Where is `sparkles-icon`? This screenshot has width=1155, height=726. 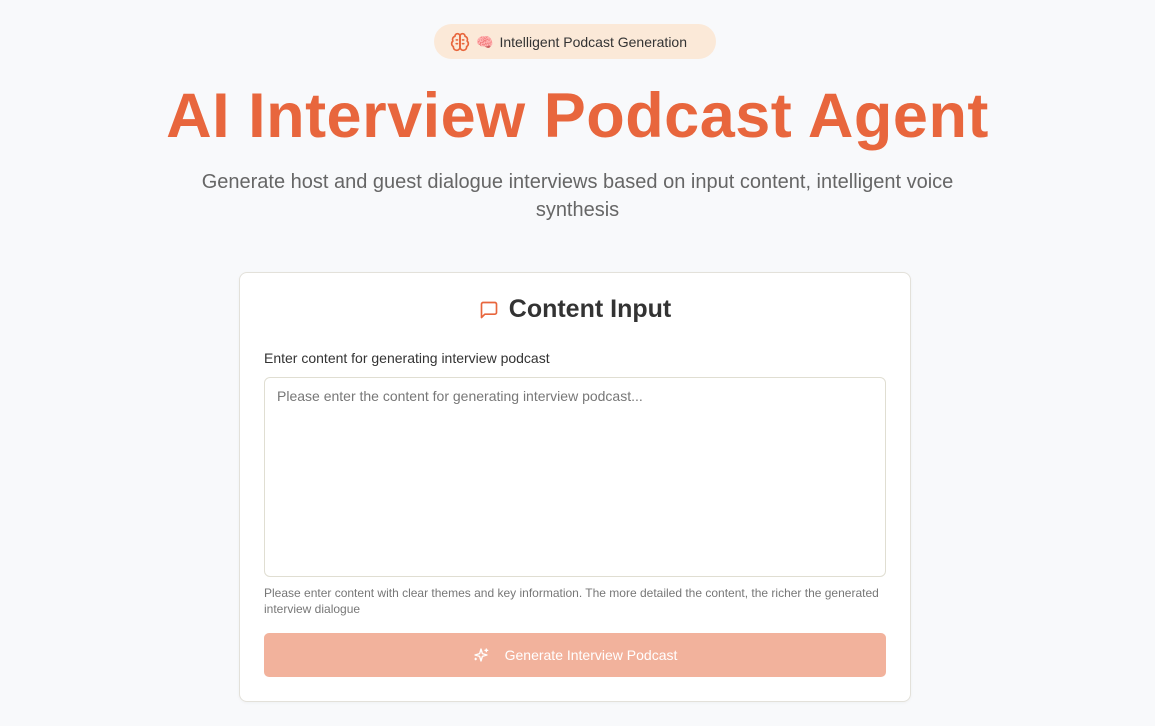 sparkles-icon is located at coordinates (481, 655).